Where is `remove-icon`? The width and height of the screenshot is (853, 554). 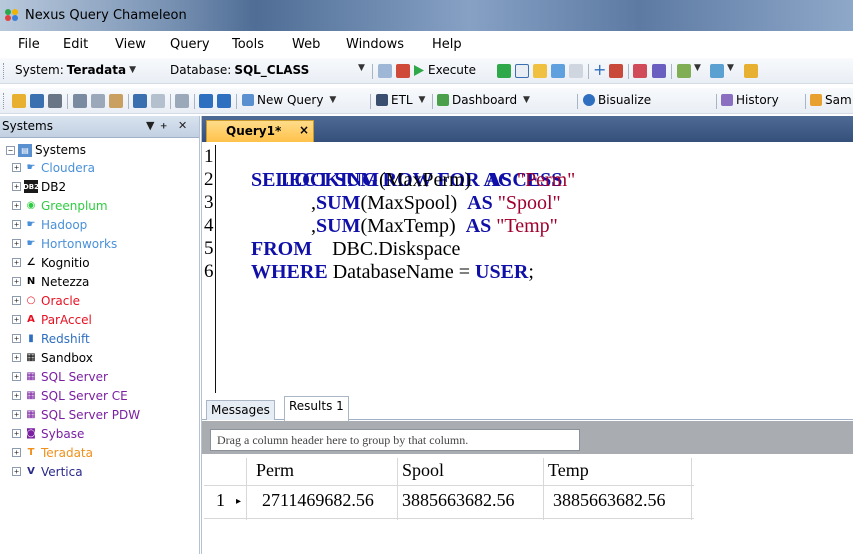 remove-icon is located at coordinates (616, 71).